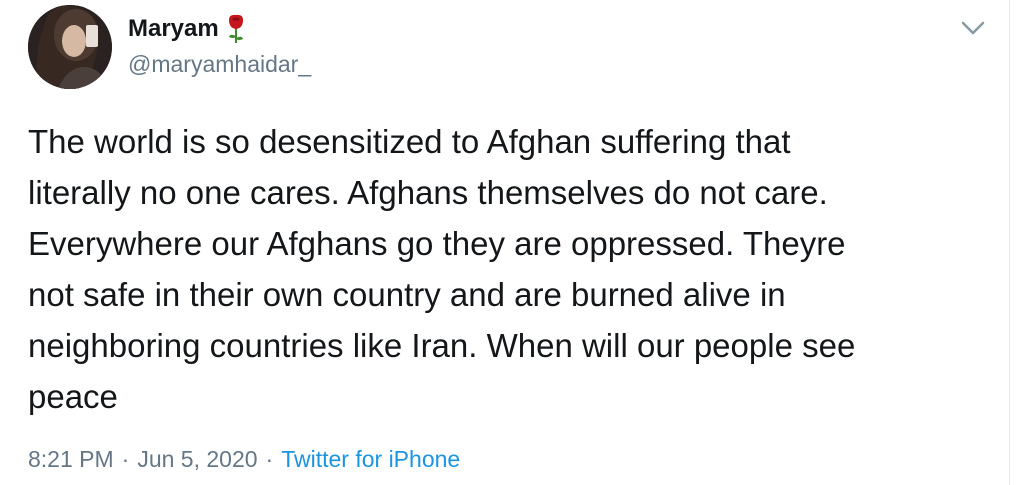 This screenshot has height=485, width=1022. I want to click on author-name-row: Maryam, so click(187, 29).